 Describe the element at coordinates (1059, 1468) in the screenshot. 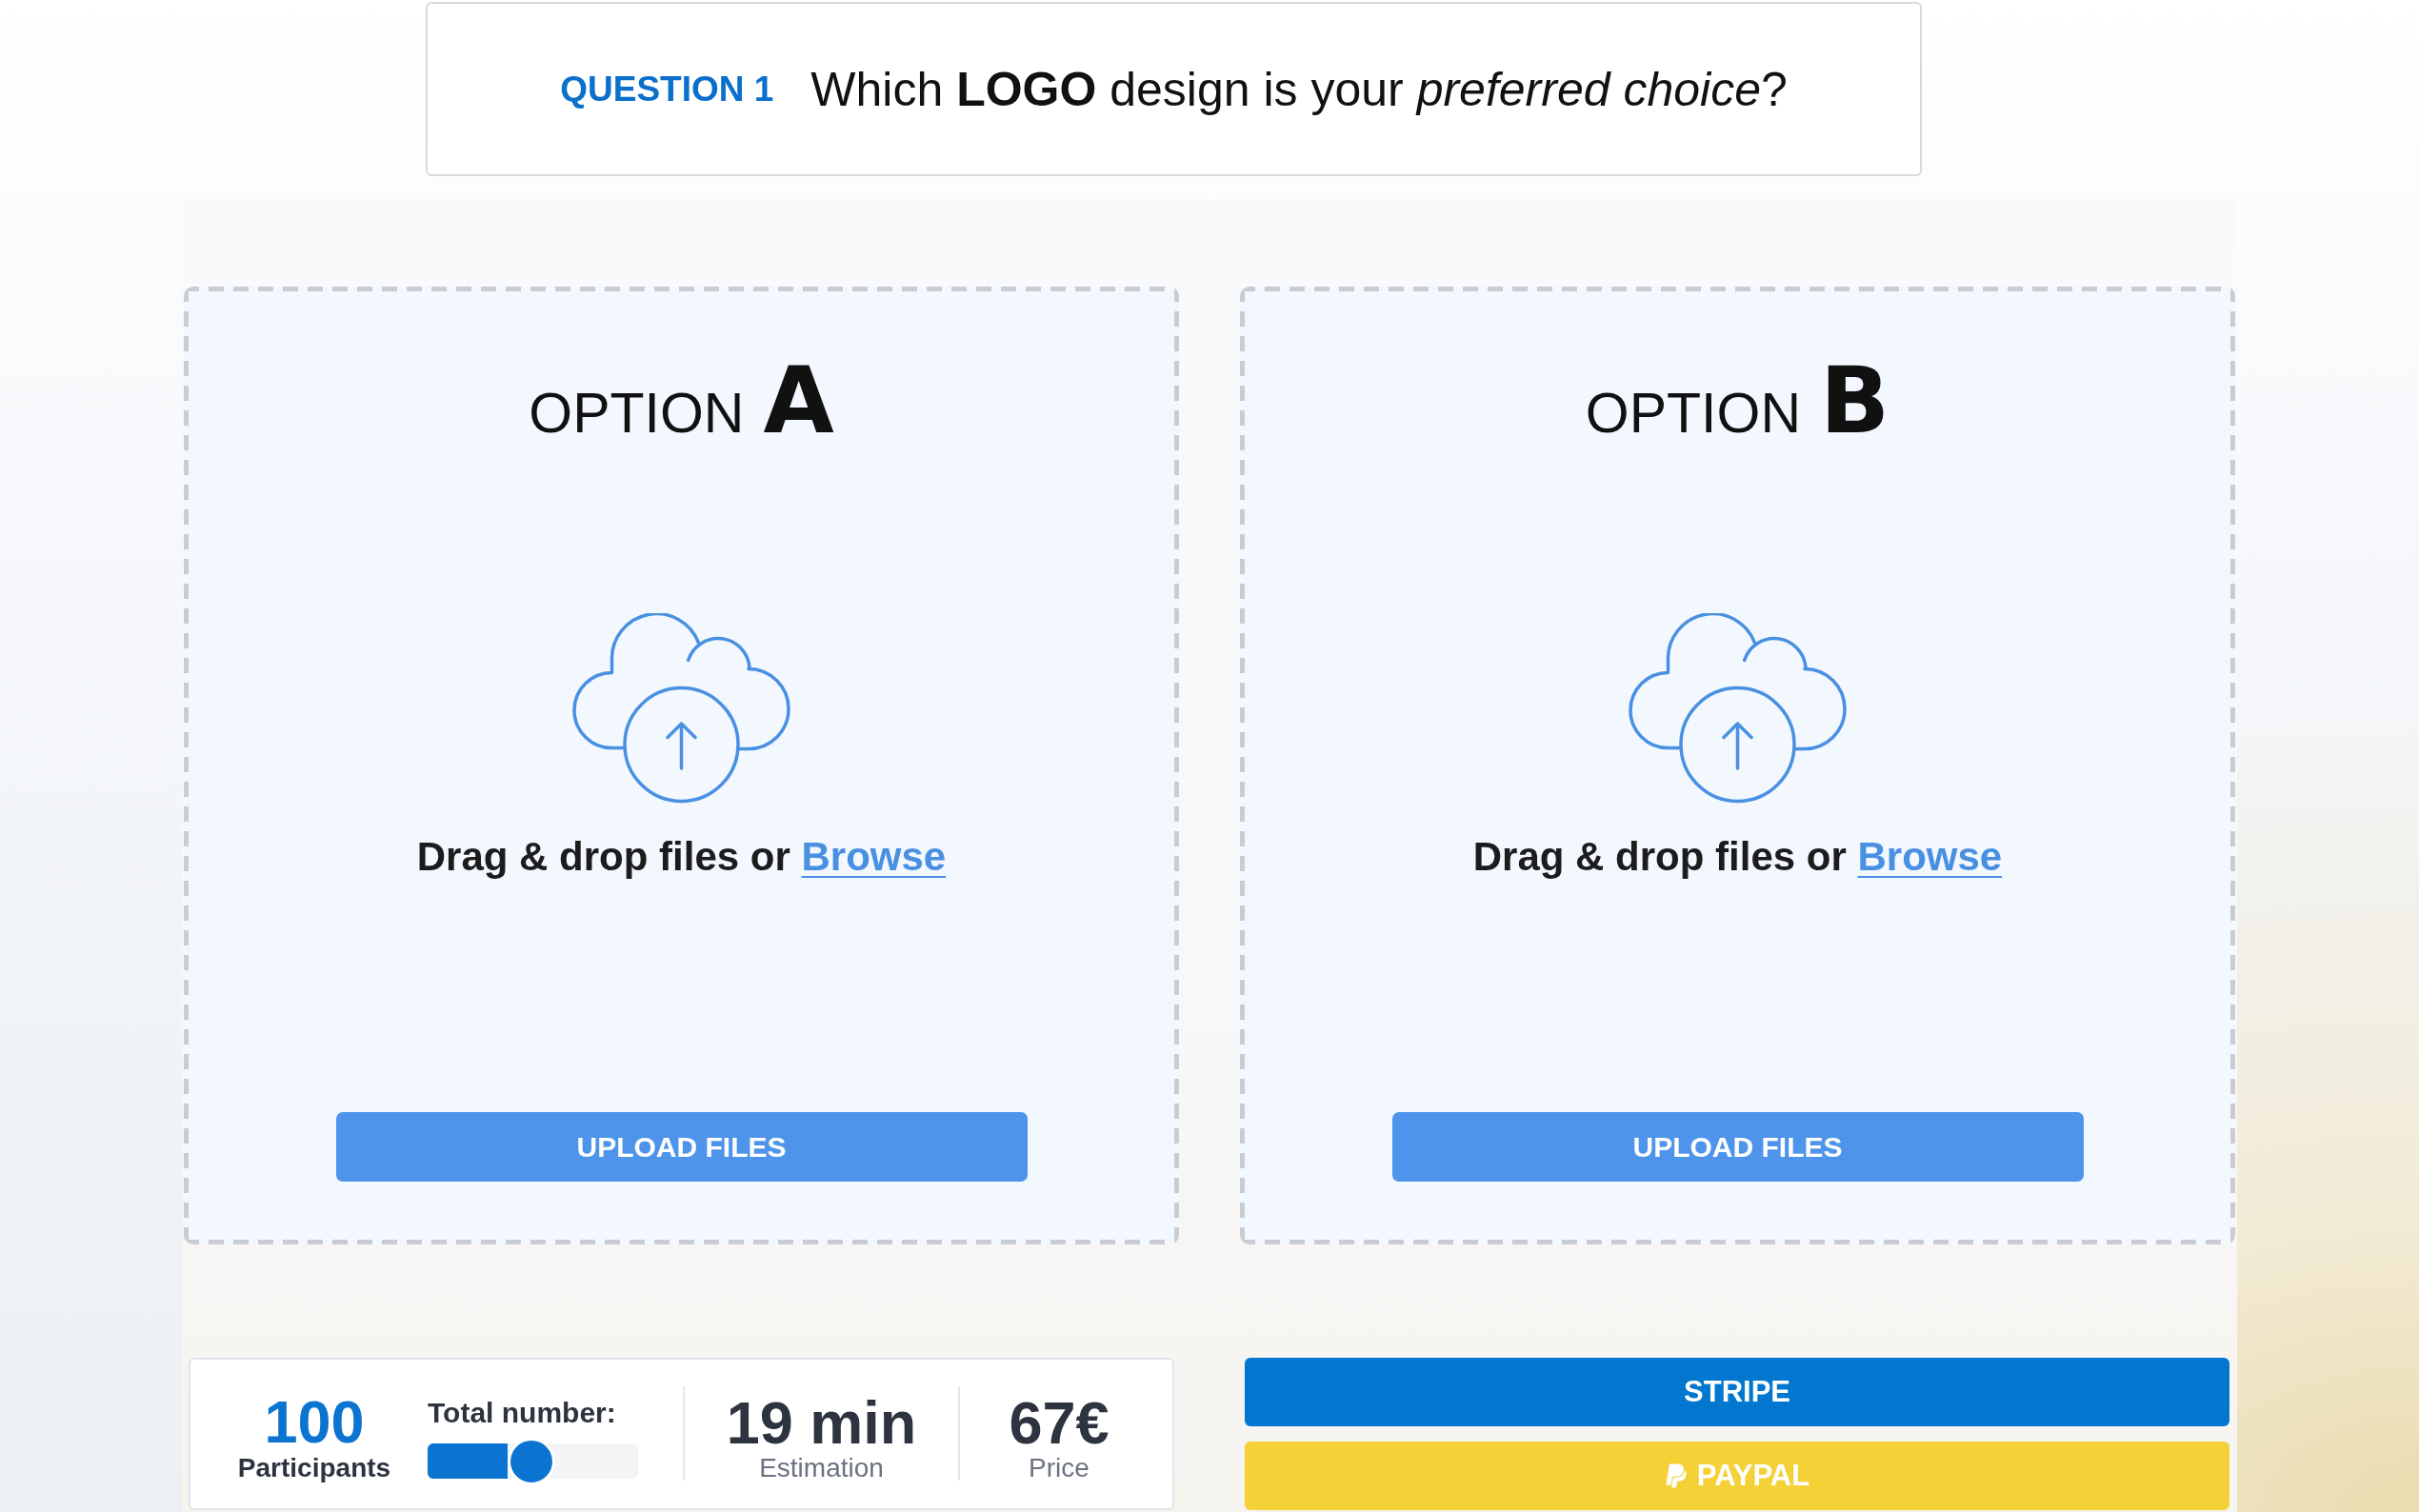

I see `price-label: Price` at that location.